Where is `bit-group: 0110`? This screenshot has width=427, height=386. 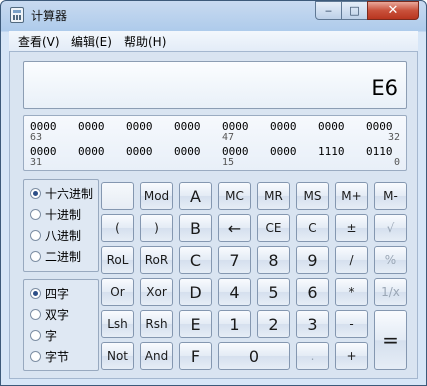
bit-group: 0110 is located at coordinates (379, 151).